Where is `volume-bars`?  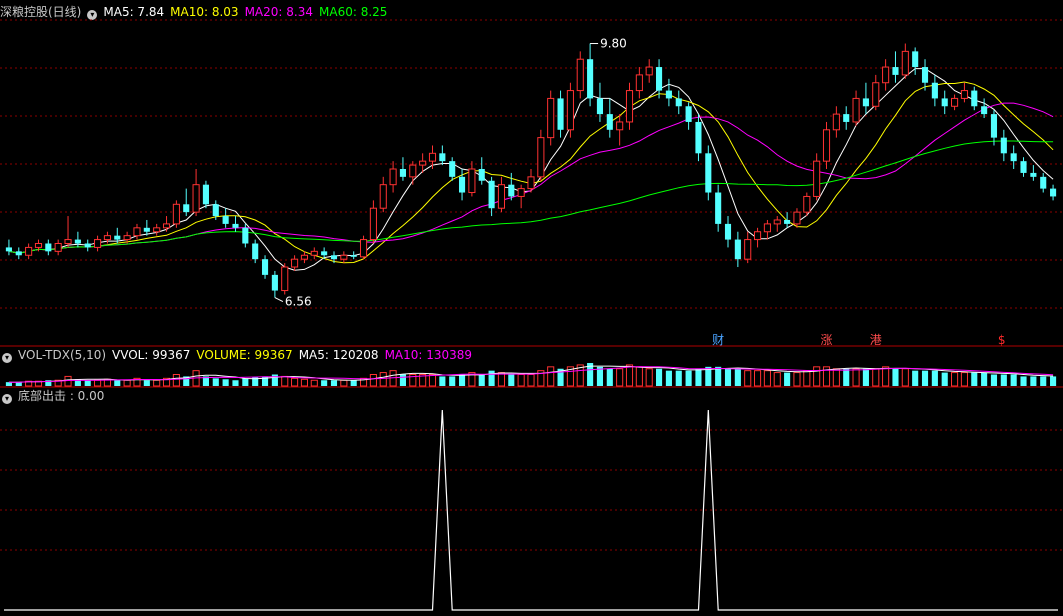 volume-bars is located at coordinates (531, 375).